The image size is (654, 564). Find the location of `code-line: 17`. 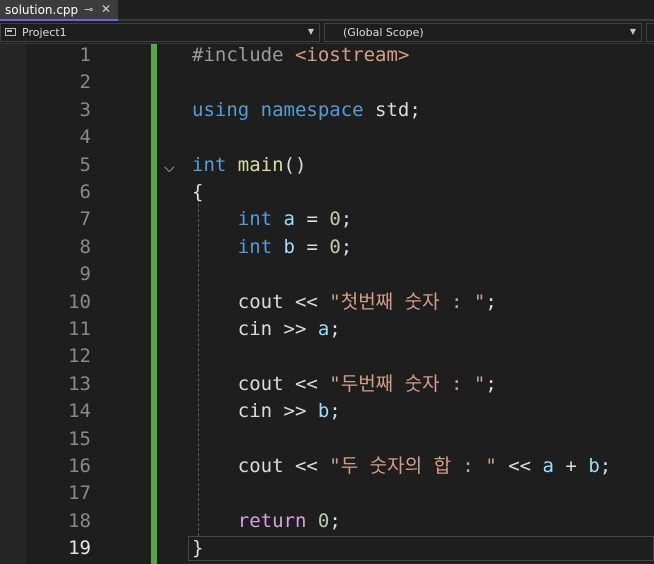

code-line: 17 is located at coordinates (327, 493).